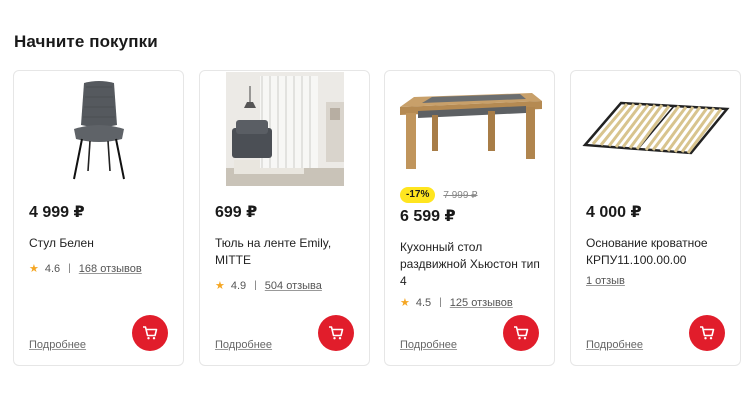 The image size is (752, 403). I want to click on product-name: Кухонный стол раздвижной Хьюстон тип 4, so click(471, 264).